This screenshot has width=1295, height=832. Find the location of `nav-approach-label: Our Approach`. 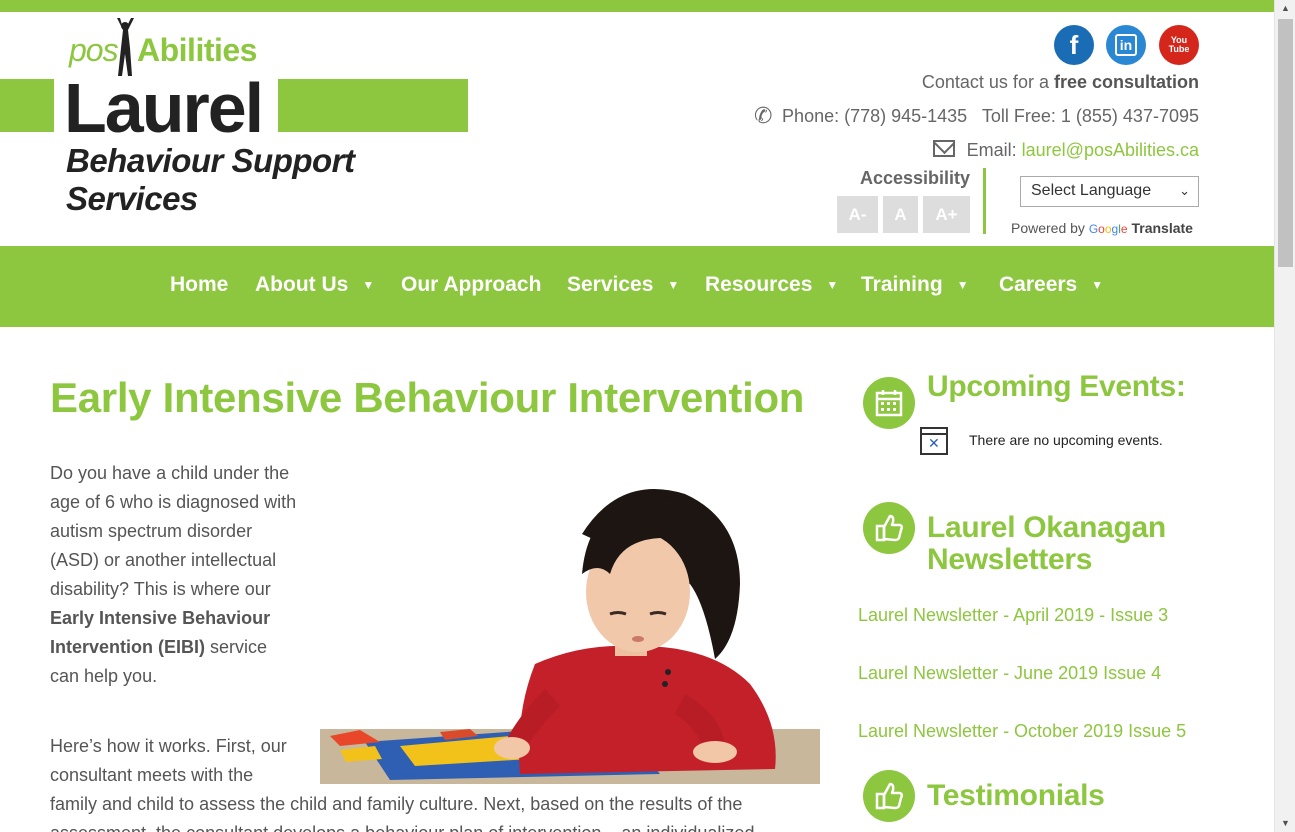

nav-approach-label: Our Approach is located at coordinates (471, 284).